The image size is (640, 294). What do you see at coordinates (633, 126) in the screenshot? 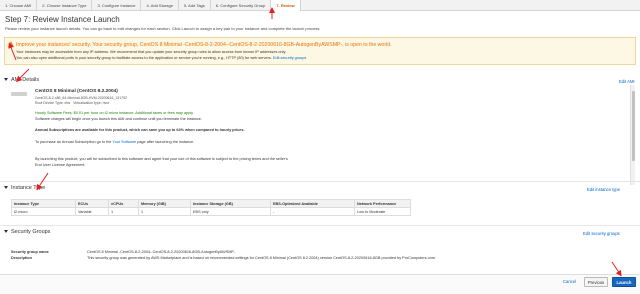
I see `scroll-thumb` at bounding box center [633, 126].